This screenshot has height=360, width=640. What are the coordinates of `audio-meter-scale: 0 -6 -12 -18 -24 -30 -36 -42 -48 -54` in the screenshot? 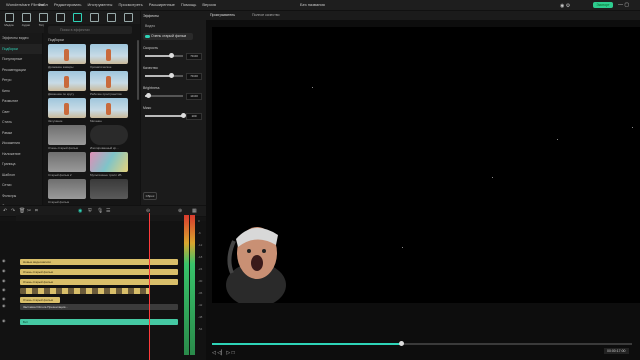 It's located at (200, 275).